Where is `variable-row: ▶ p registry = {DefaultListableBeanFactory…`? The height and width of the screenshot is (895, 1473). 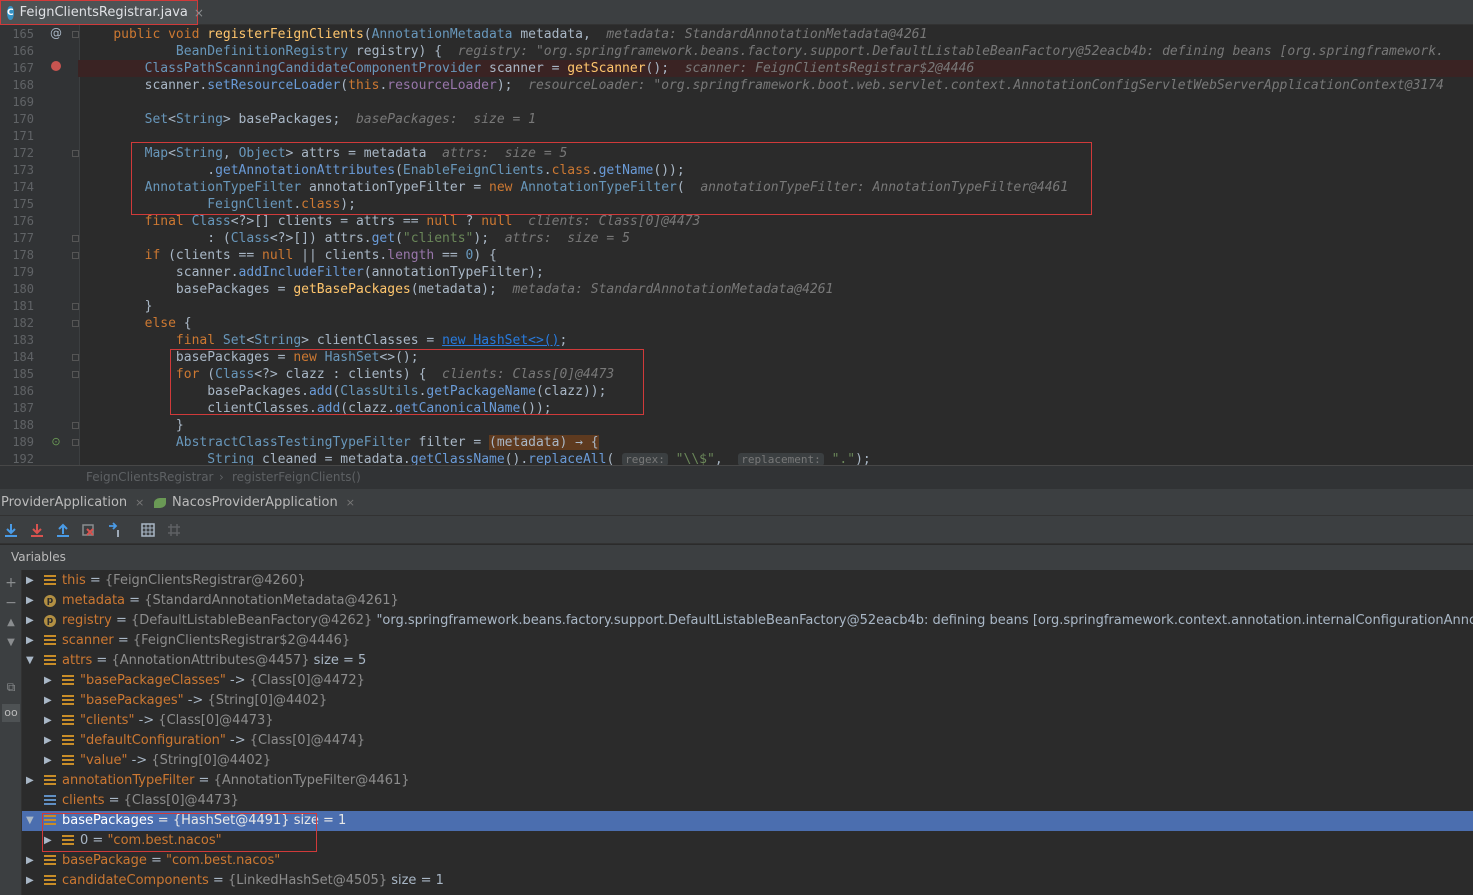
variable-row: ▶ p registry = {DefaultListableBeanFactory… is located at coordinates (747, 621).